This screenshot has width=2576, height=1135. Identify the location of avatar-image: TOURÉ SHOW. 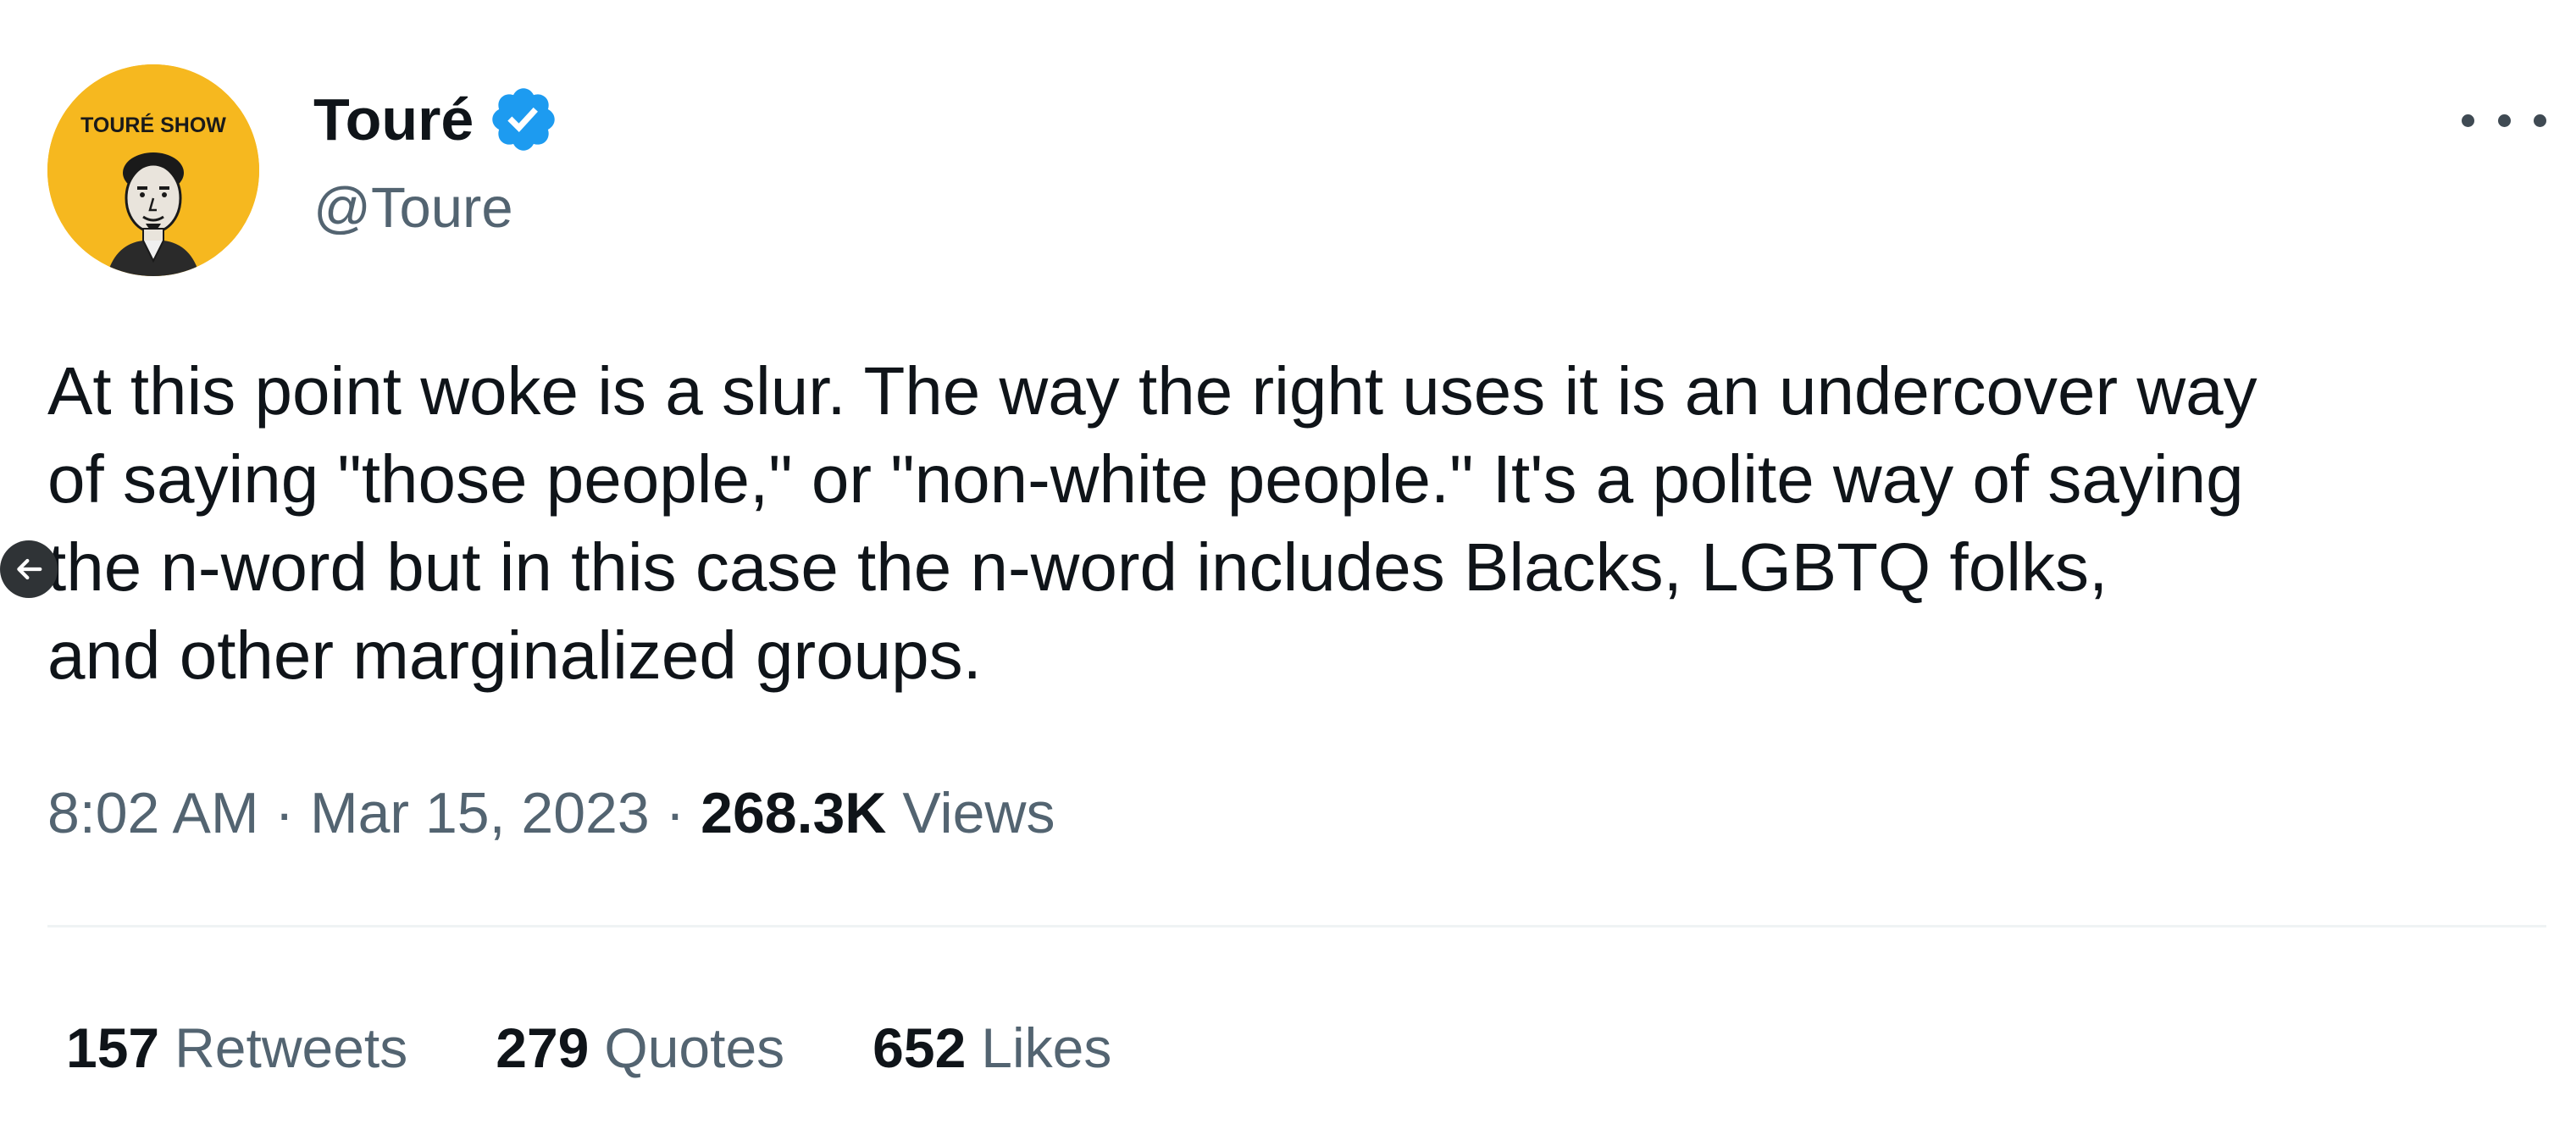
(153, 170).